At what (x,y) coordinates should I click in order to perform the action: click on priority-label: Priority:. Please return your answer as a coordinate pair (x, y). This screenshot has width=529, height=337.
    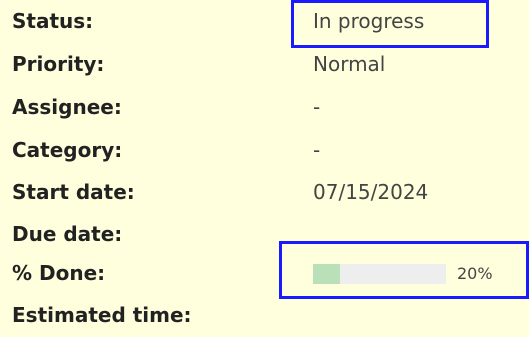
    Looking at the image, I should click on (58, 64).